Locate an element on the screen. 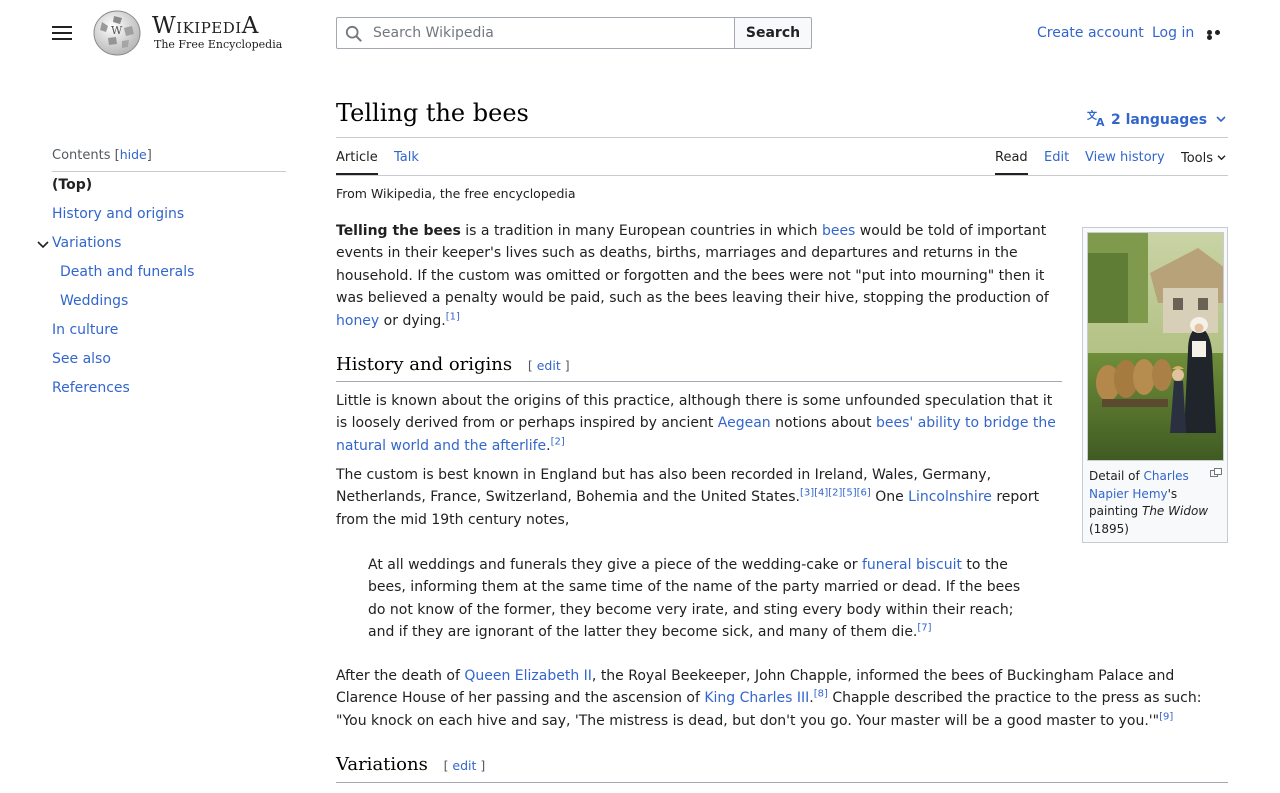 Image resolution: width=1280 pixels, height=793 pixels. caption-title: The Widow is located at coordinates (1175, 511).